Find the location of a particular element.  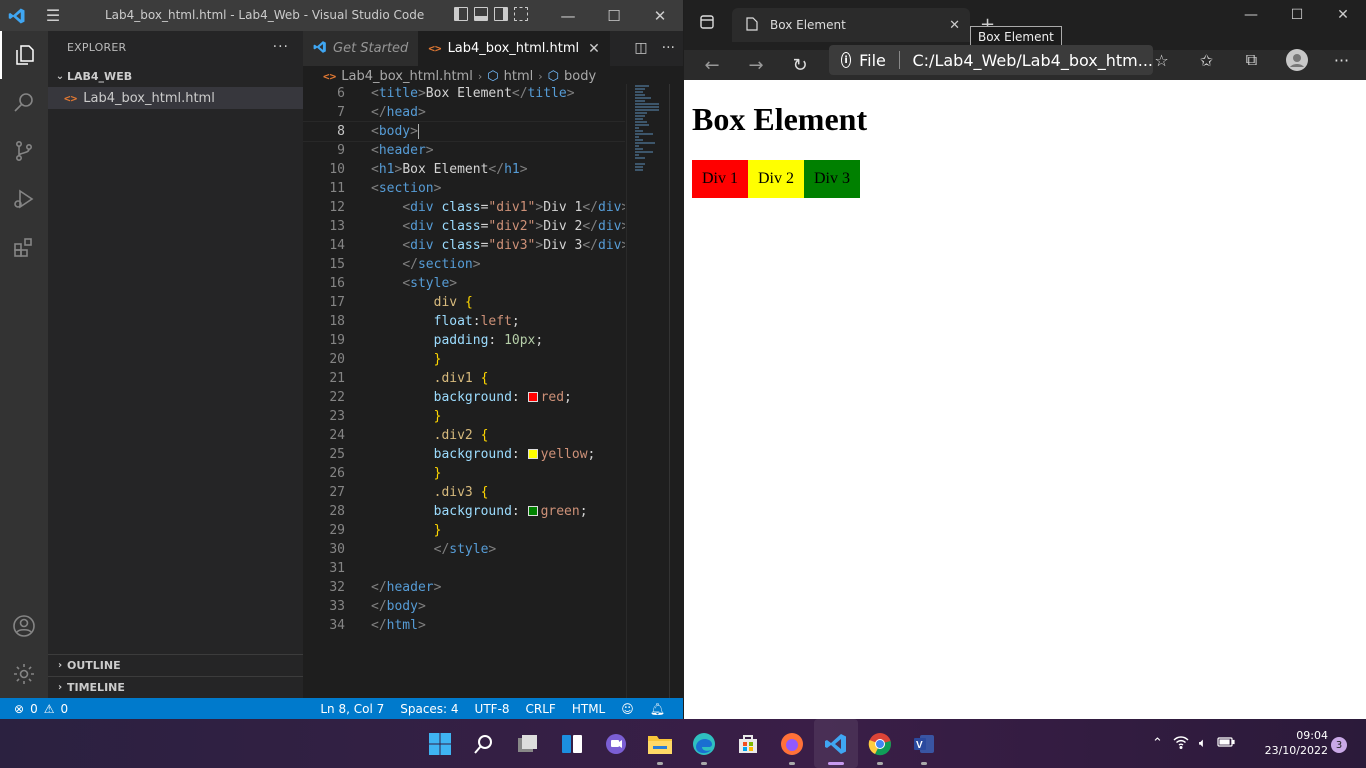

add-favorite-icon: ☆ is located at coordinates (1161, 60).